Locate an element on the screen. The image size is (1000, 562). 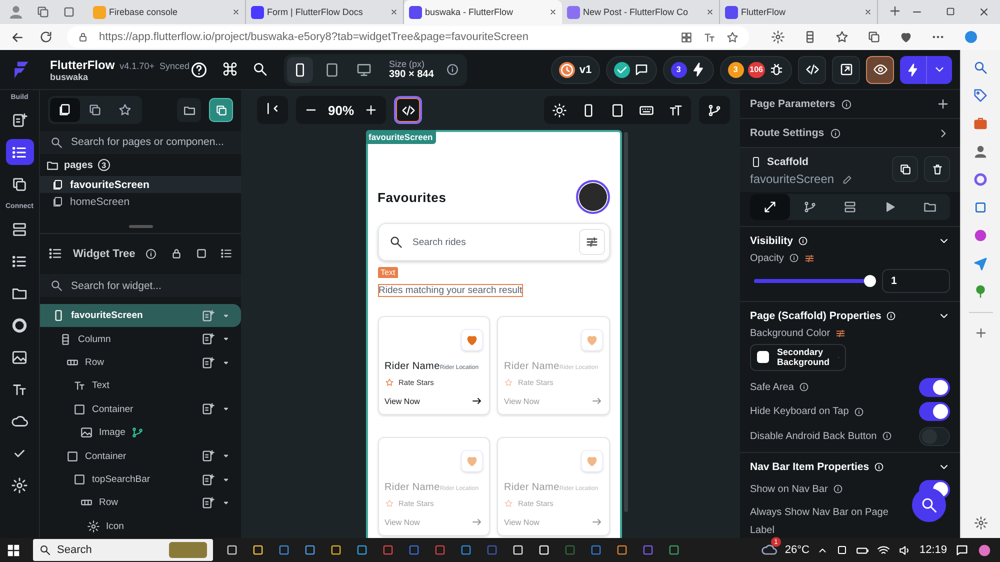
field-label: Label is located at coordinates (762, 530).